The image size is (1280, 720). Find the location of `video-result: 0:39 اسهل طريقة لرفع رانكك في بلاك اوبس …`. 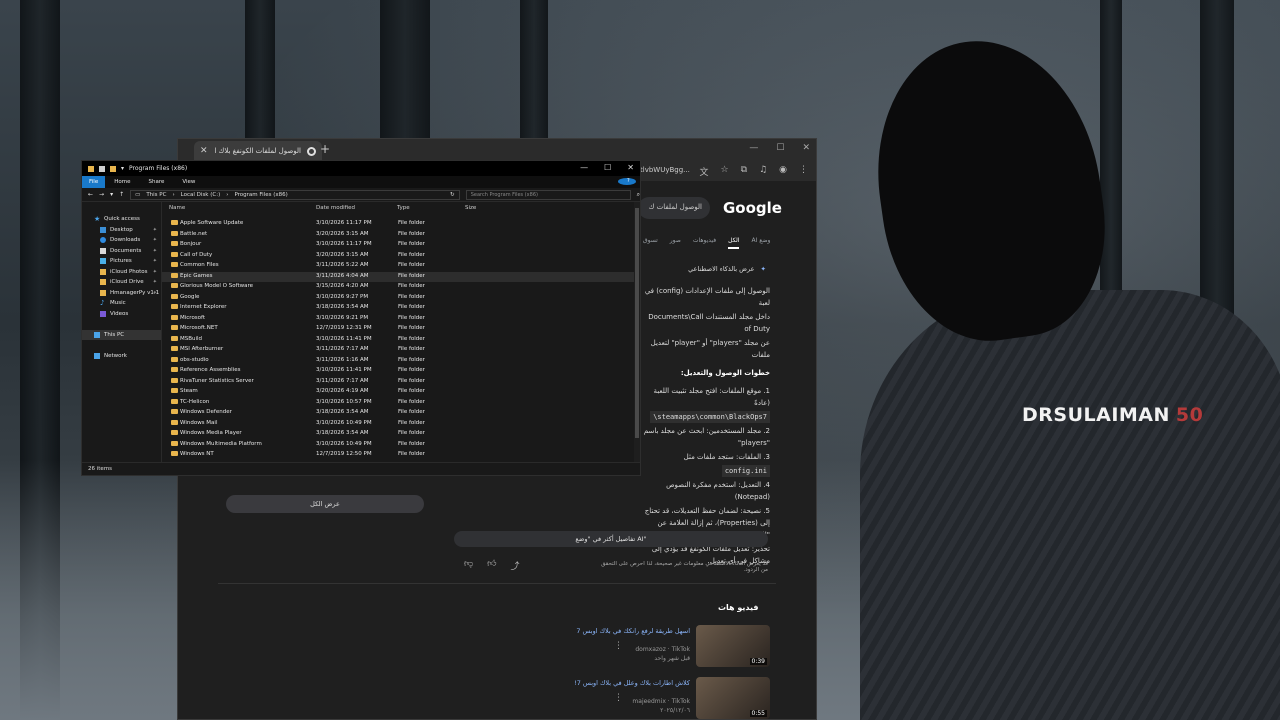

video-result: 0:39 اسهل طريقة لرفع رانكك في بلاك اوبس … is located at coordinates (654, 646).